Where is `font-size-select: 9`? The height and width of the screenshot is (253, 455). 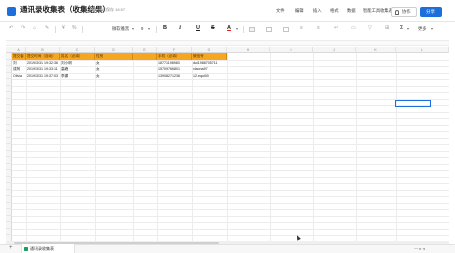 font-size-select: 9 is located at coordinates (142, 28).